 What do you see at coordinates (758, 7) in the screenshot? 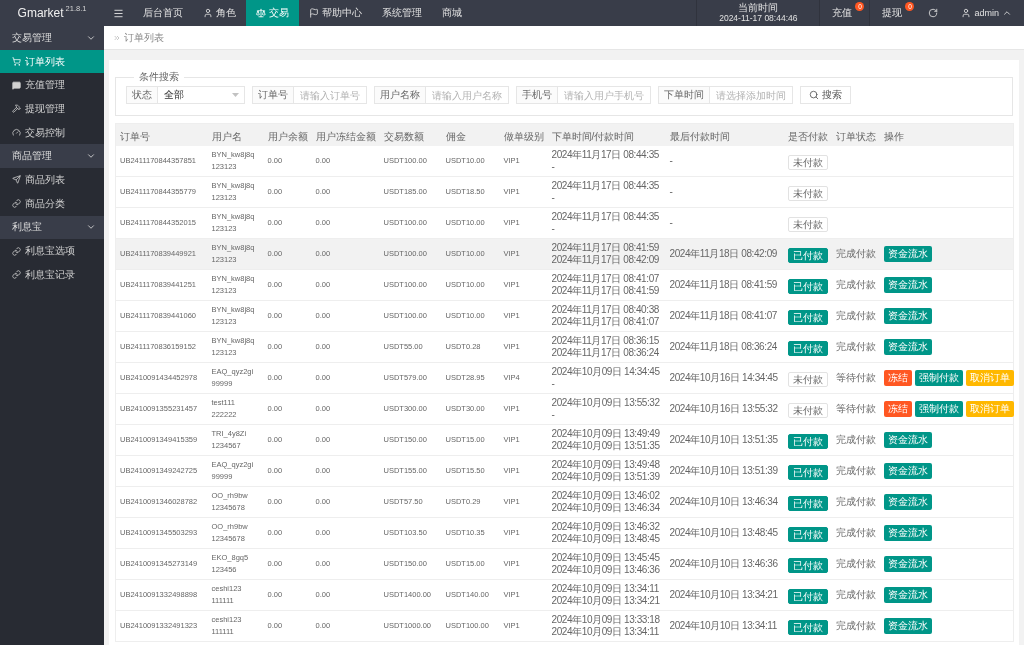
I see `clock-label: 当前时间` at bounding box center [758, 7].